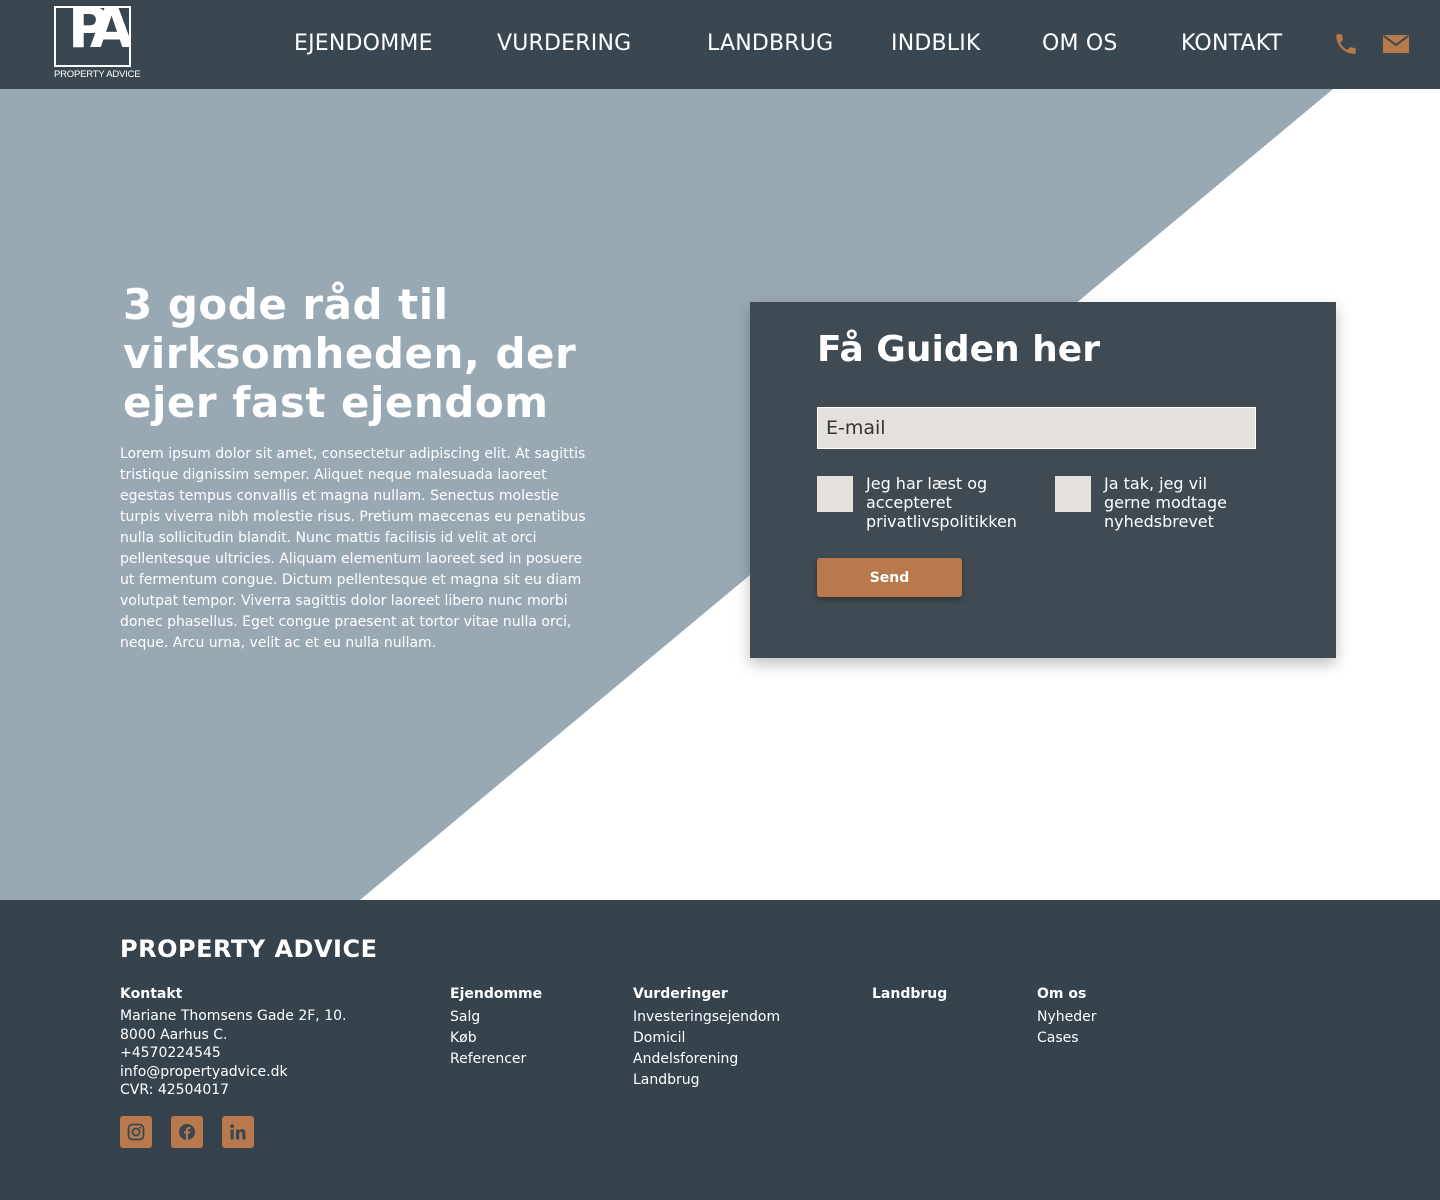 Image resolution: width=1440 pixels, height=1200 pixels. I want to click on privacy-checkbox, so click(835, 494).